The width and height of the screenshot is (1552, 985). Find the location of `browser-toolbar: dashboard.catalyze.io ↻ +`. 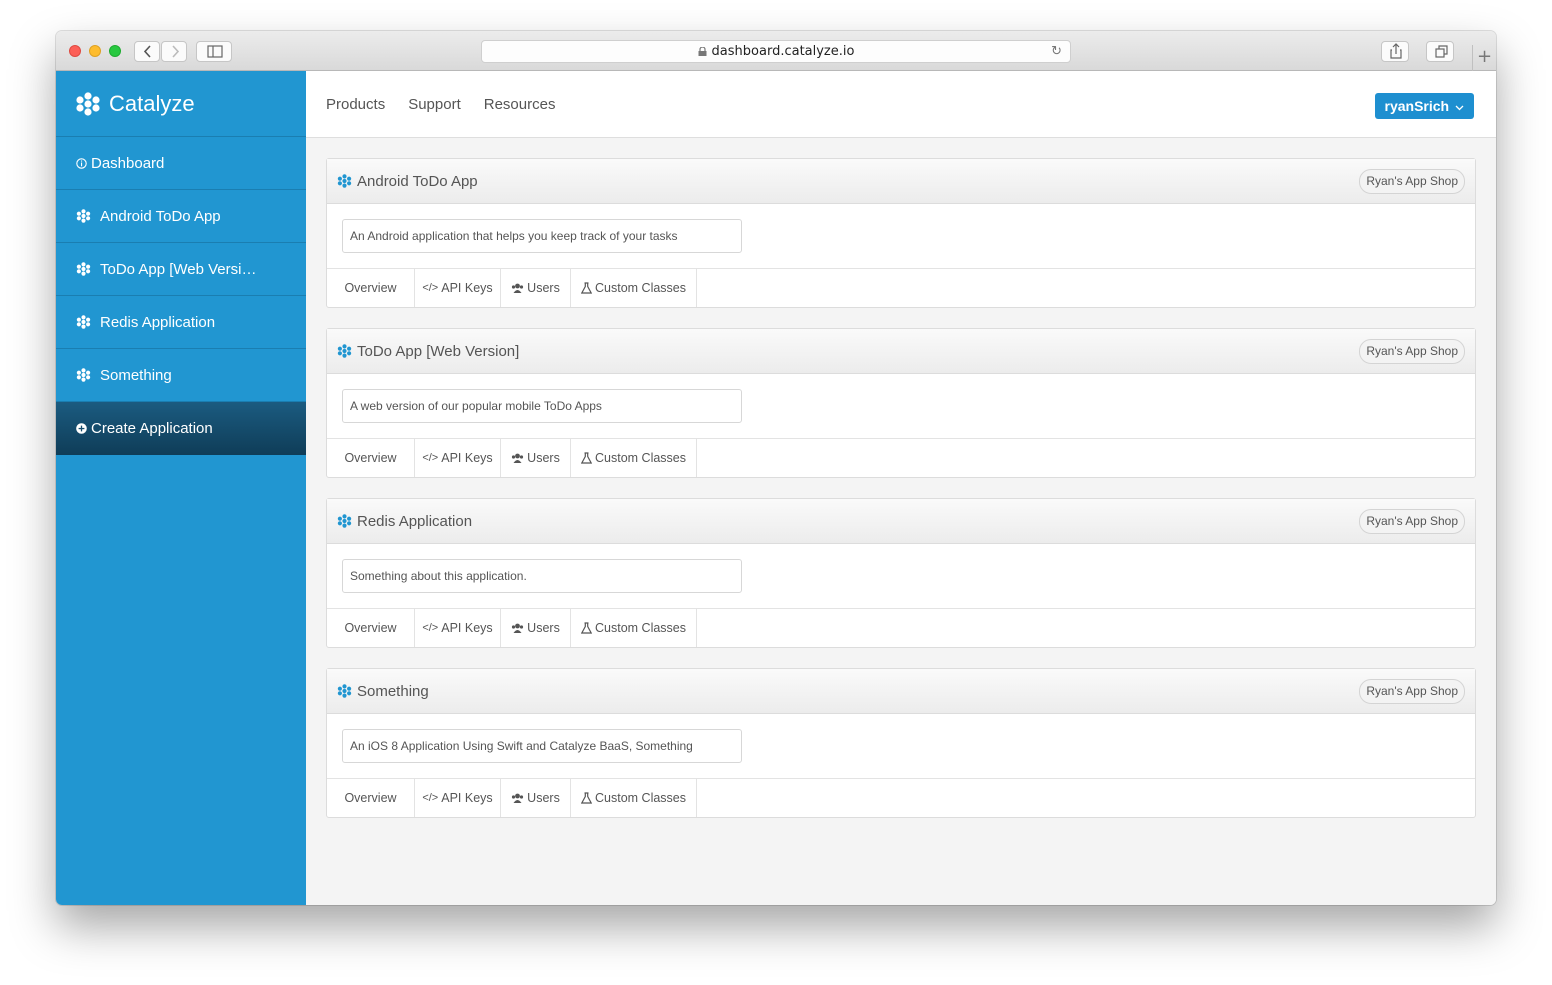

browser-toolbar: dashboard.catalyze.io ↻ + is located at coordinates (776, 51).